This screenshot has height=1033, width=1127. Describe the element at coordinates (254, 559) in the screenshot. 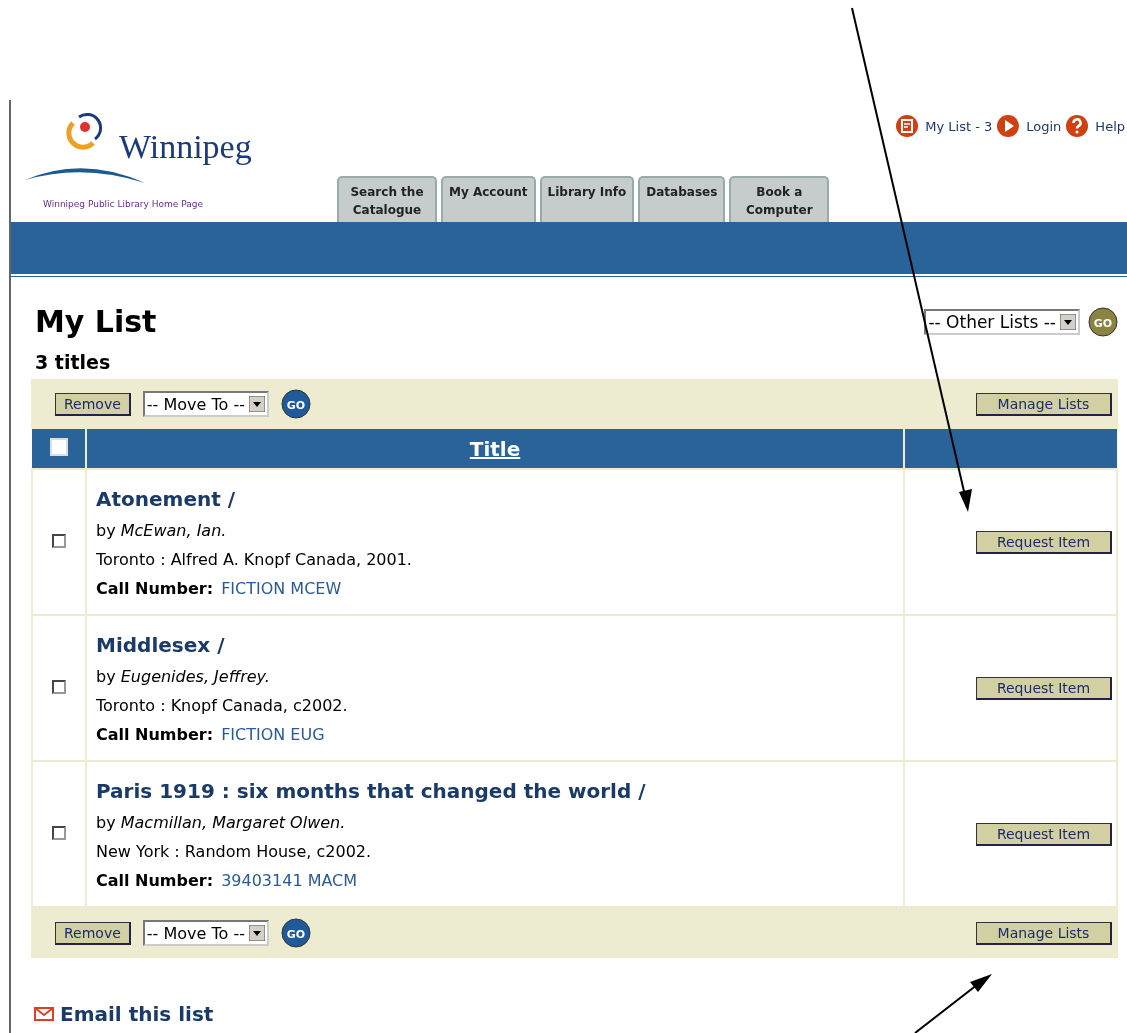

I see `publisher-text: Toronto : Alfred A. Knopf Canada, 2001.` at that location.